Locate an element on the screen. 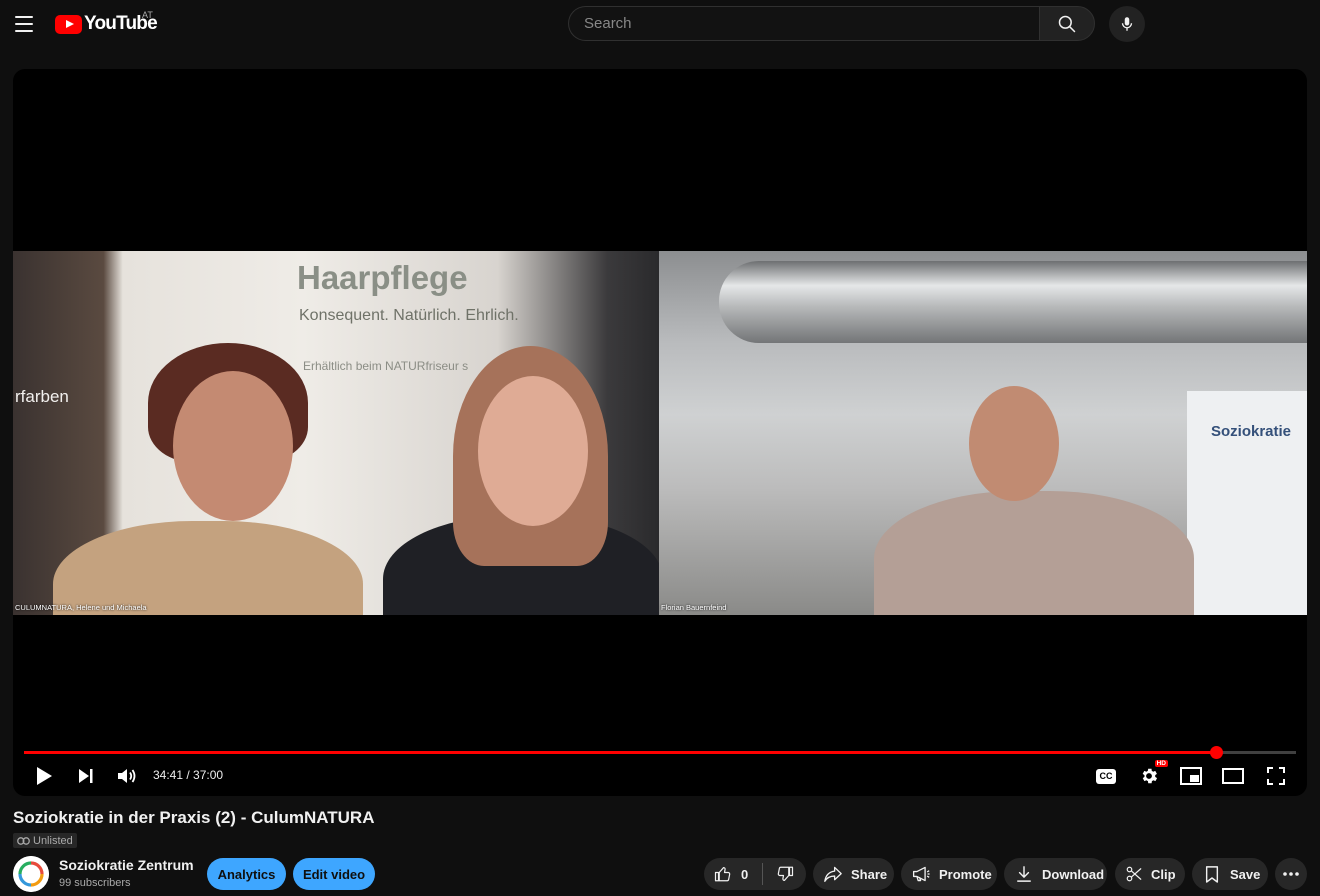 The height and width of the screenshot is (896, 1320). promote-button: Promote is located at coordinates (949, 874).